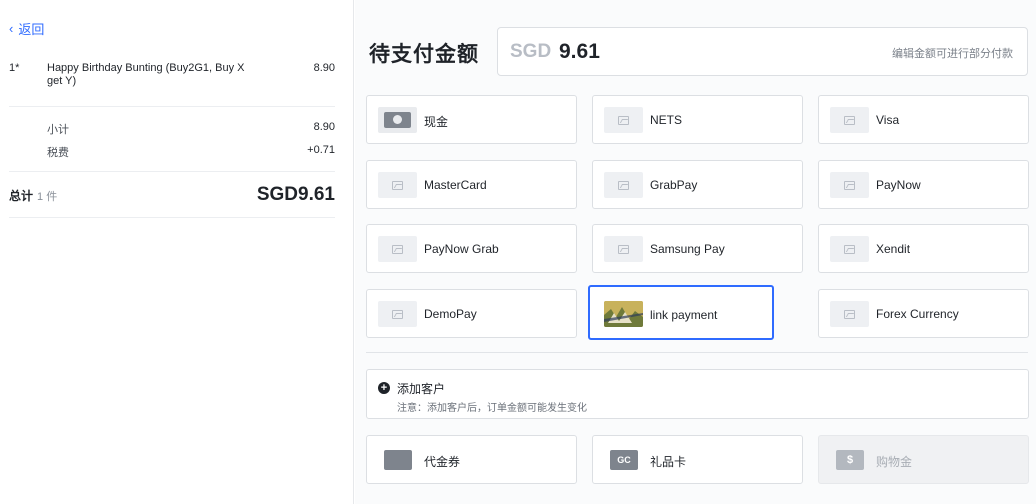  Describe the element at coordinates (21, 195) in the screenshot. I see `total-label: 总计` at that location.